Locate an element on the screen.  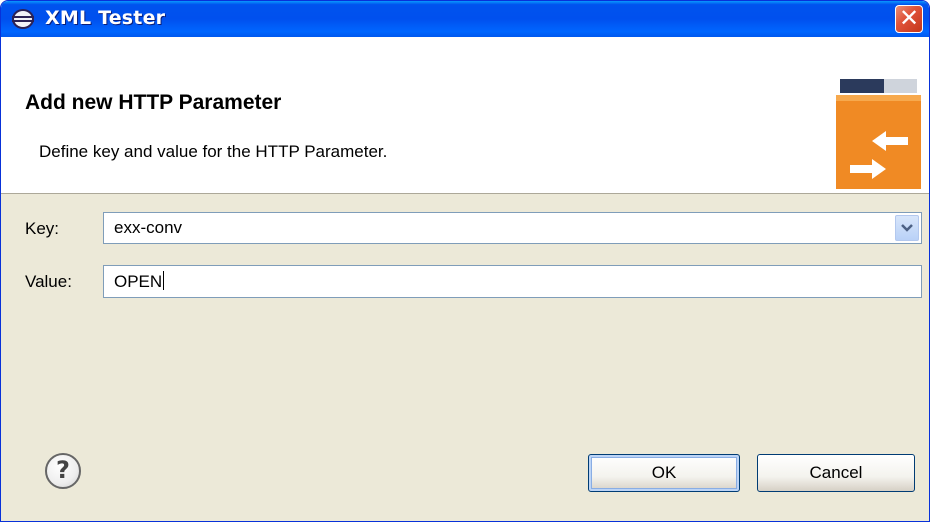
combo-dropdown-button is located at coordinates (907, 228).